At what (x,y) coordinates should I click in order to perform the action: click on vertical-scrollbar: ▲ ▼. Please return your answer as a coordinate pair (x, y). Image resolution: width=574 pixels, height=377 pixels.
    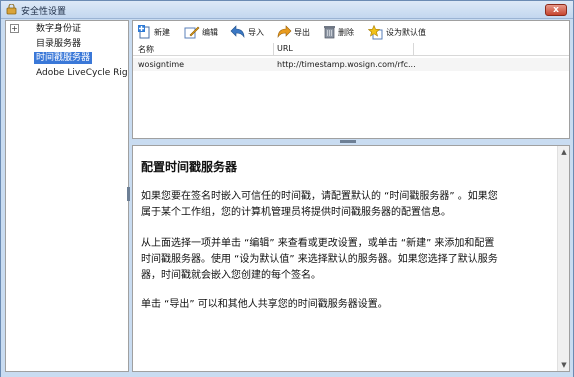
    Looking at the image, I should click on (563, 258).